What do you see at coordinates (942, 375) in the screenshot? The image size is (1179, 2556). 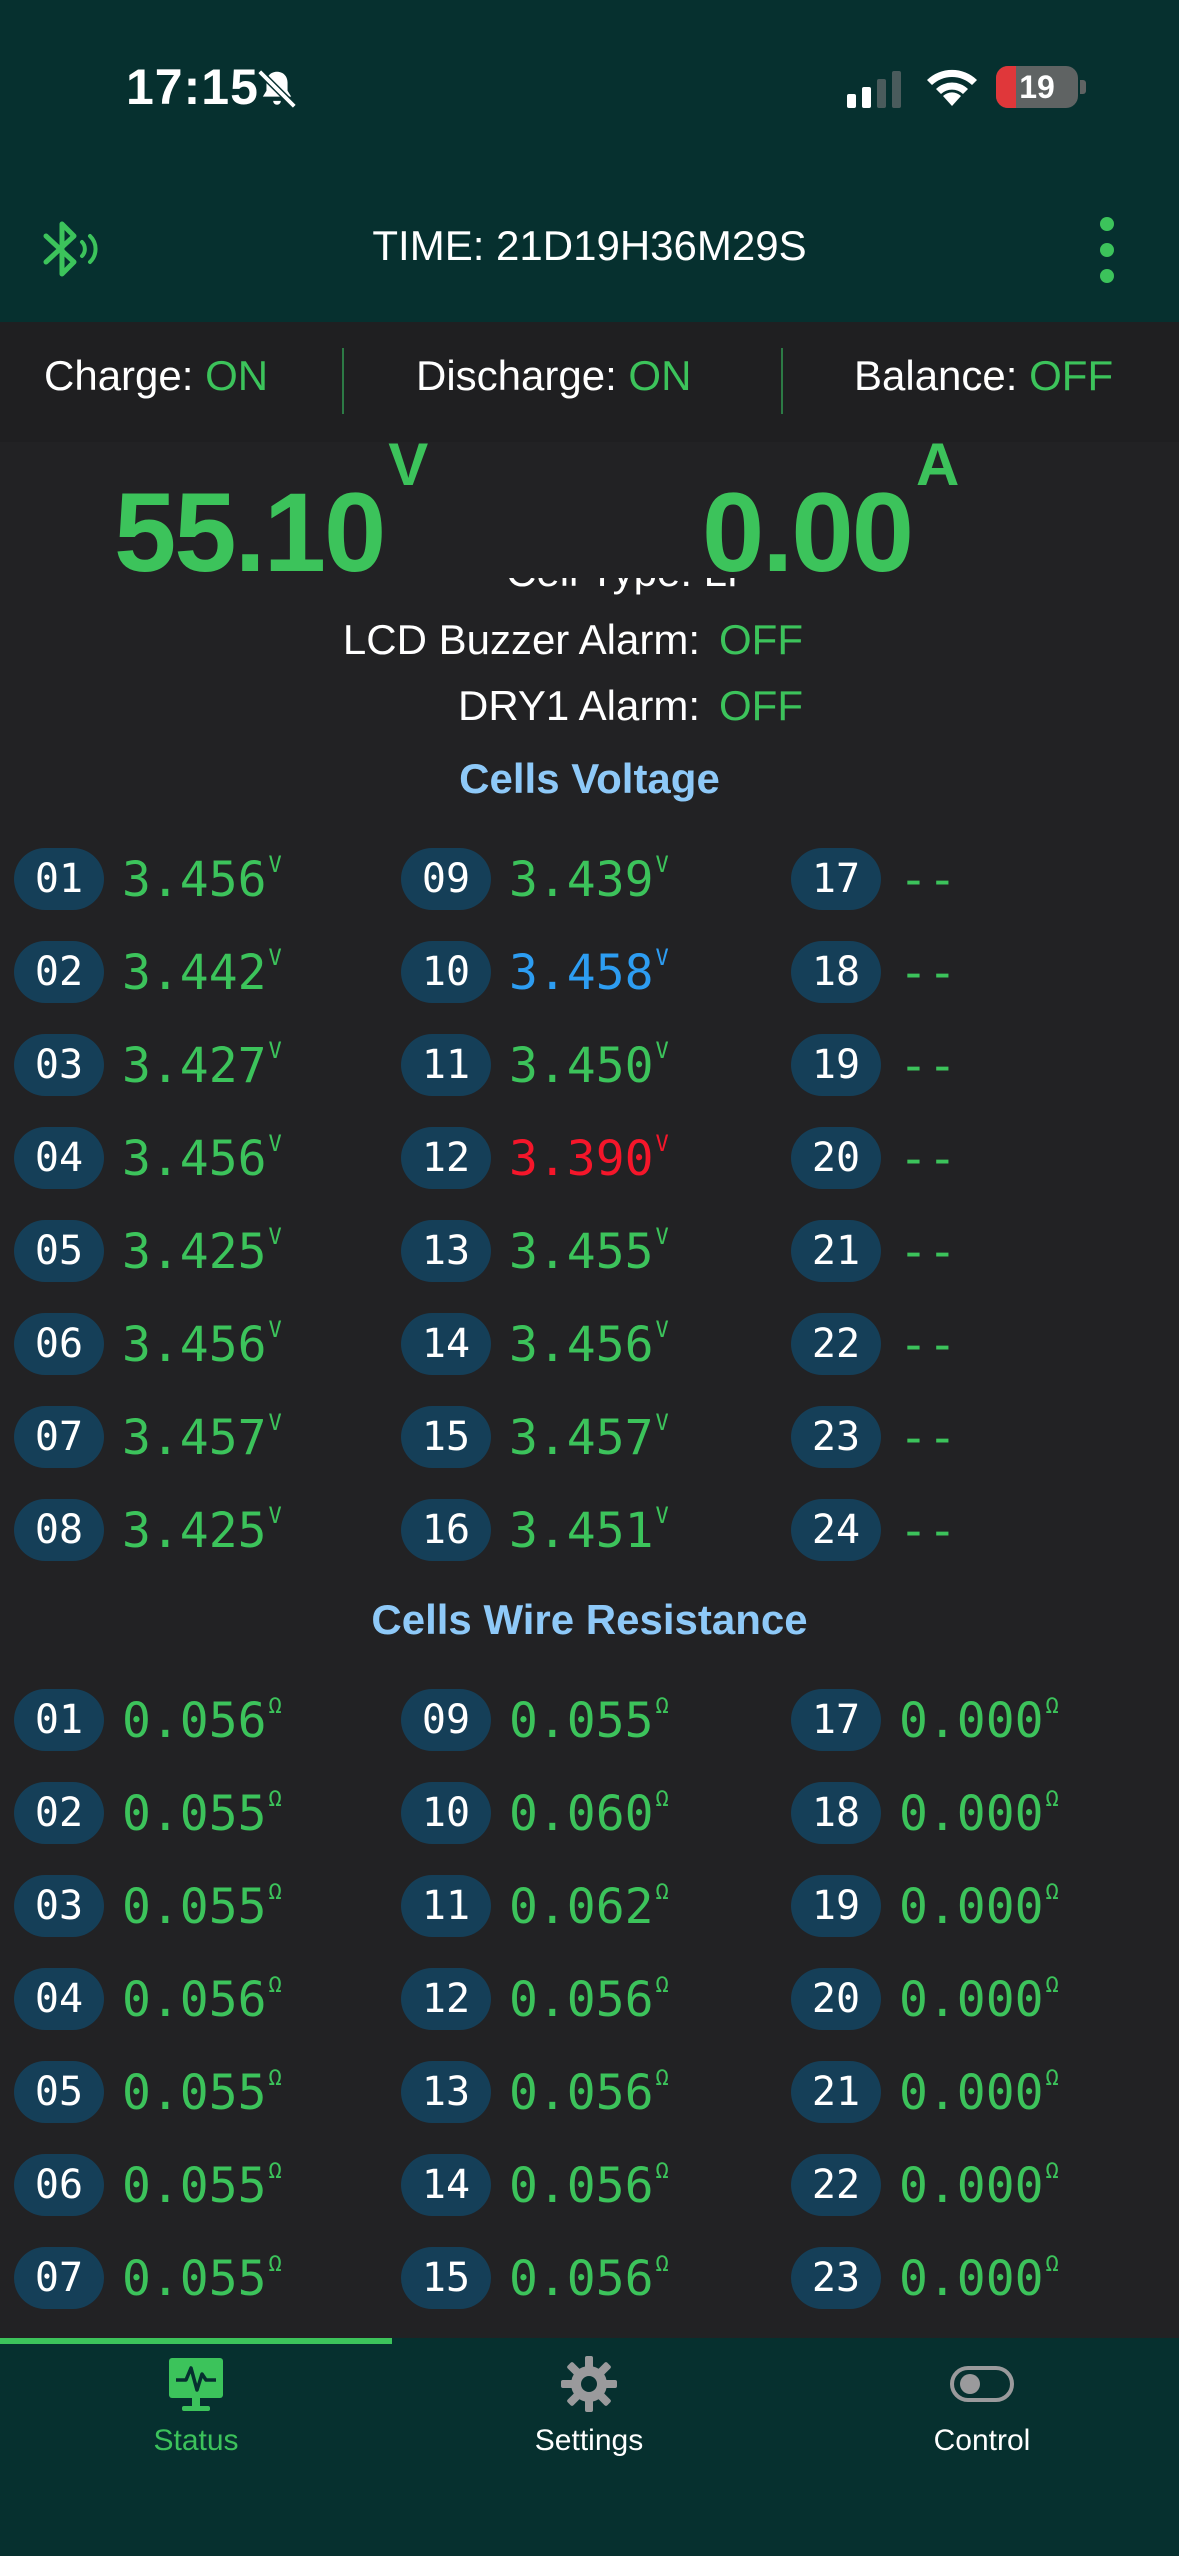 I see `balance-label: Balance:` at bounding box center [942, 375].